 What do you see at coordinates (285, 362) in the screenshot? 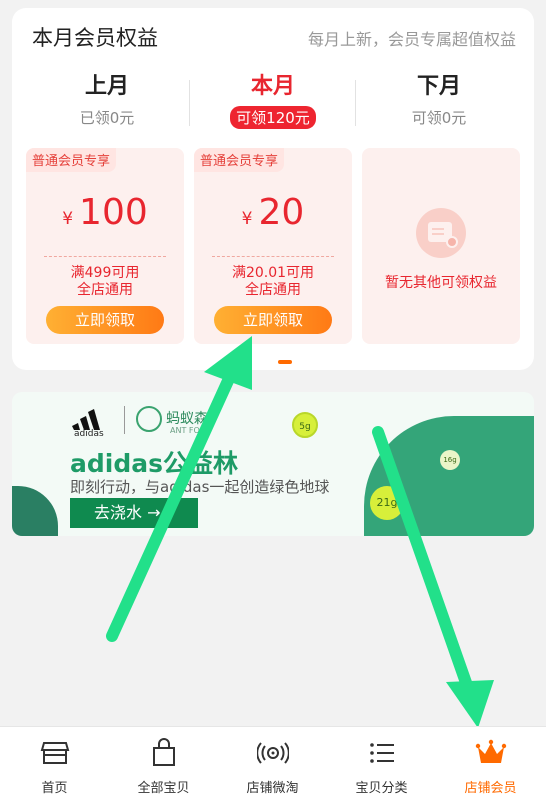
I see `page-indicator` at bounding box center [285, 362].